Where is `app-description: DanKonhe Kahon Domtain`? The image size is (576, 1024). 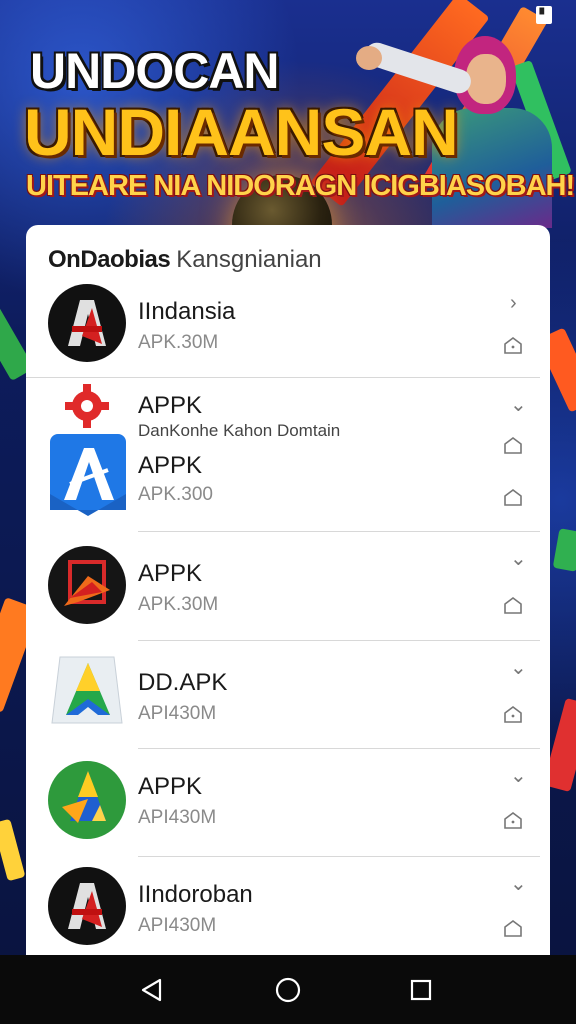
app-description: DanKonhe Kahon Domtain is located at coordinates (239, 430).